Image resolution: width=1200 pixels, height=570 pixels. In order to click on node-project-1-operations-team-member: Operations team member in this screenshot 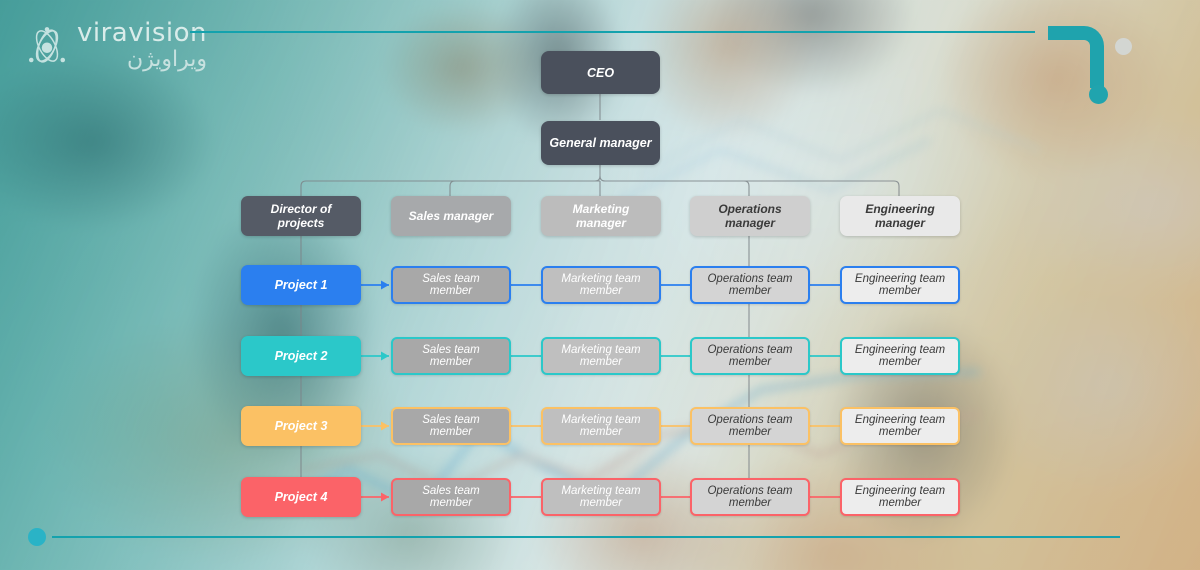, I will do `click(750, 285)`.